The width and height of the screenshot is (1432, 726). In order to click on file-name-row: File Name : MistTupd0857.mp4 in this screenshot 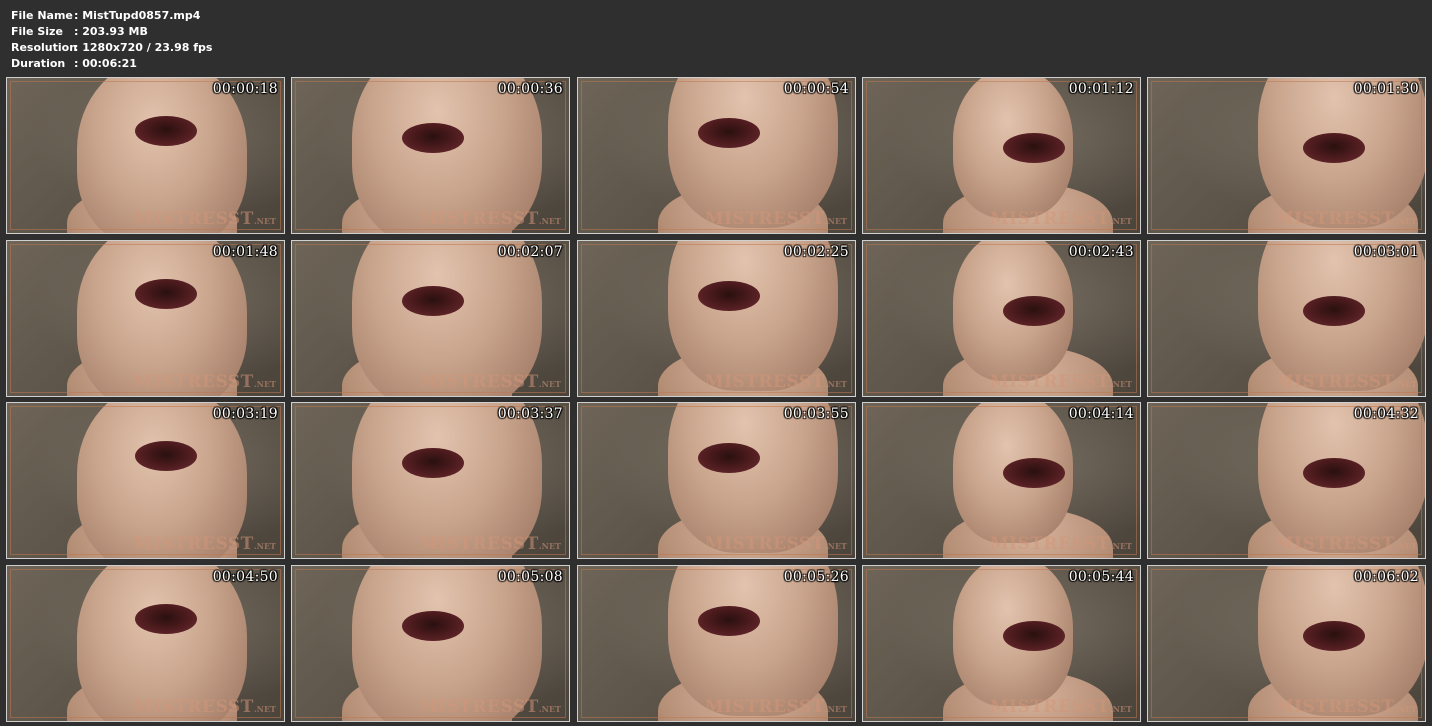, I will do `click(111, 16)`.